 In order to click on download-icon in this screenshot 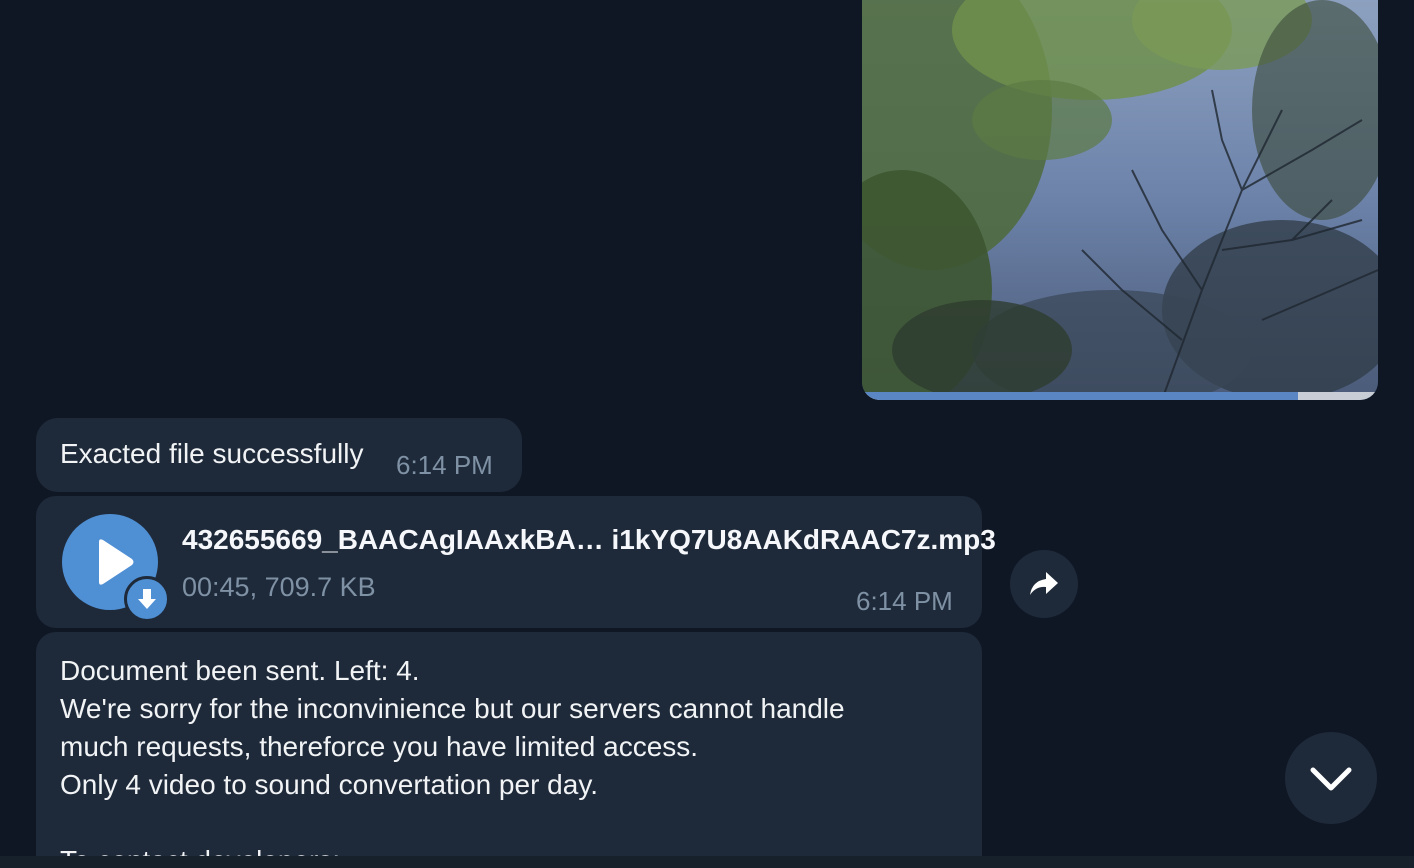, I will do `click(147, 599)`.